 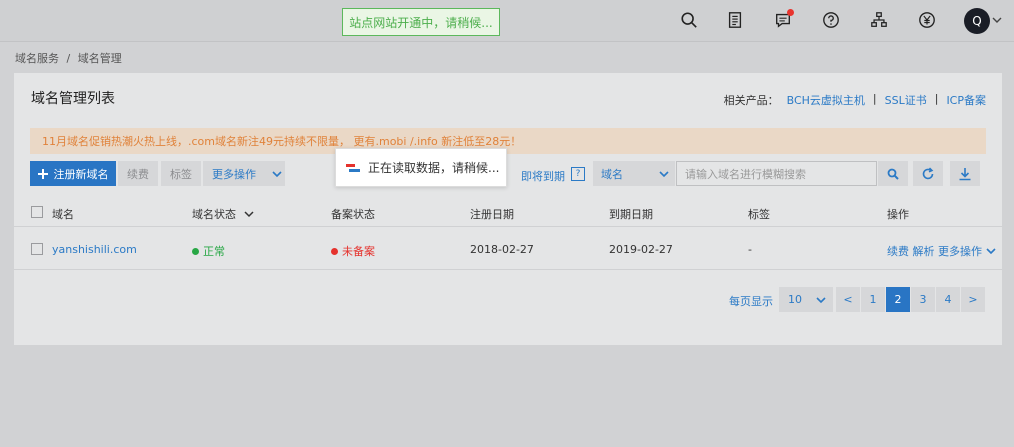 What do you see at coordinates (898, 299) in the screenshot?
I see `page-button-2: 2` at bounding box center [898, 299].